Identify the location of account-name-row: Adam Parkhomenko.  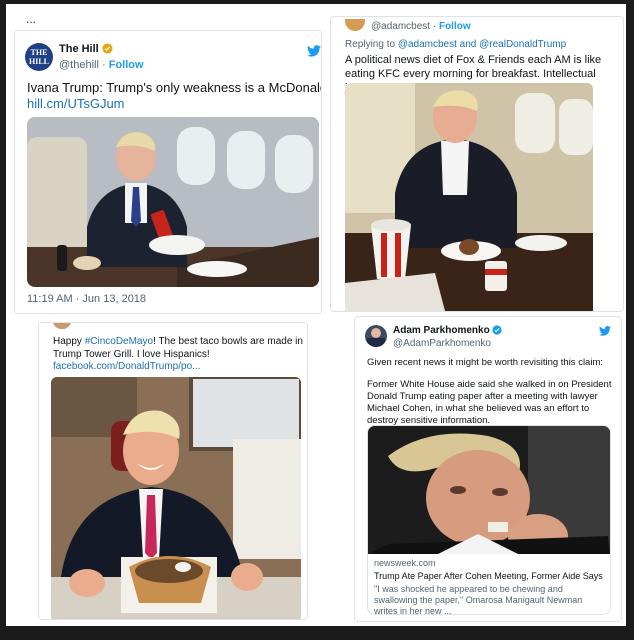
(448, 330).